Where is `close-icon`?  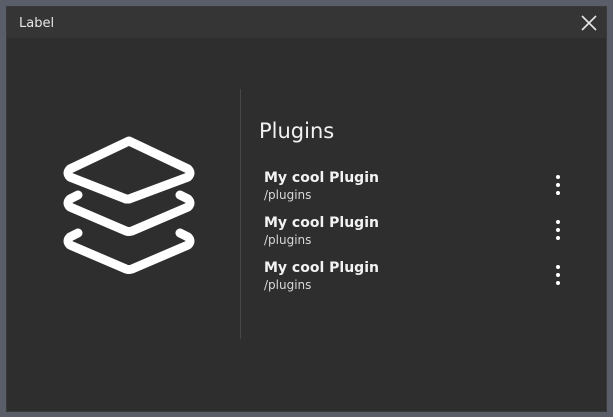
close-icon is located at coordinates (589, 23).